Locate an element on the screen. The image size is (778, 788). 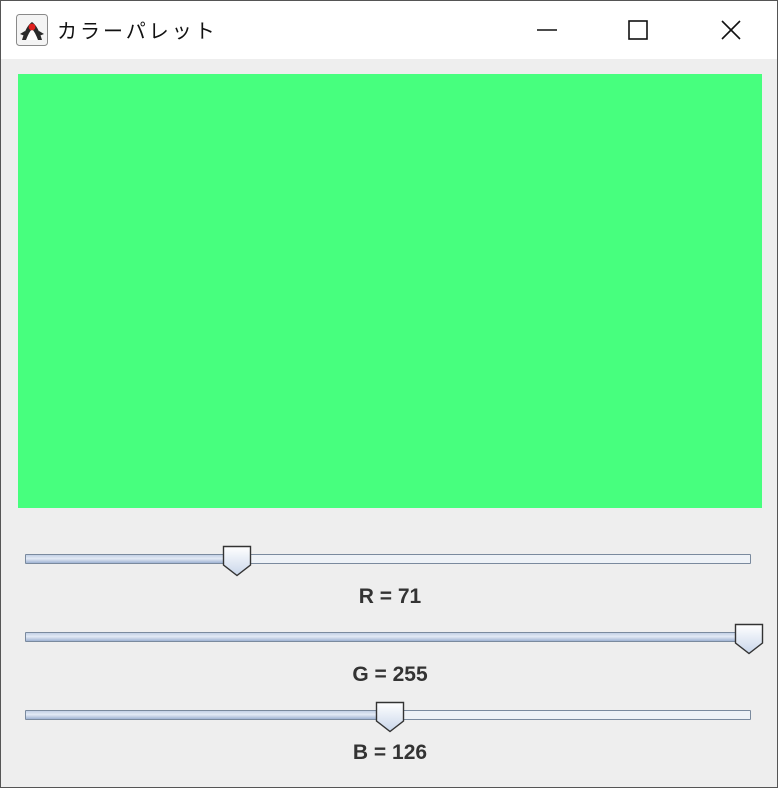
minimize-icon is located at coordinates (547, 30).